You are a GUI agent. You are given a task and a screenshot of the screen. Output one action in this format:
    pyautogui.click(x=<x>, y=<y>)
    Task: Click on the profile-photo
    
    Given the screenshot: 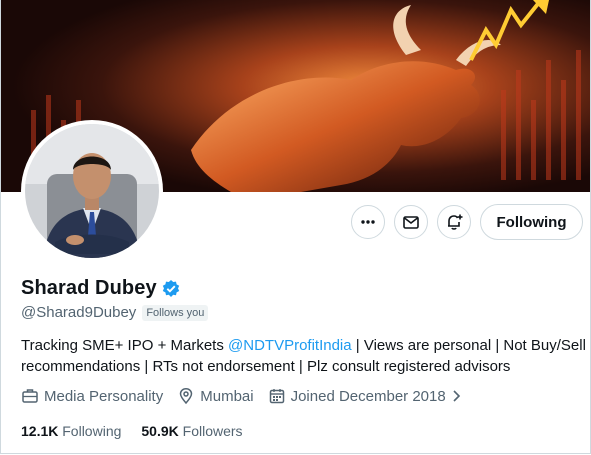 What is the action you would take?
    pyautogui.click(x=92, y=191)
    